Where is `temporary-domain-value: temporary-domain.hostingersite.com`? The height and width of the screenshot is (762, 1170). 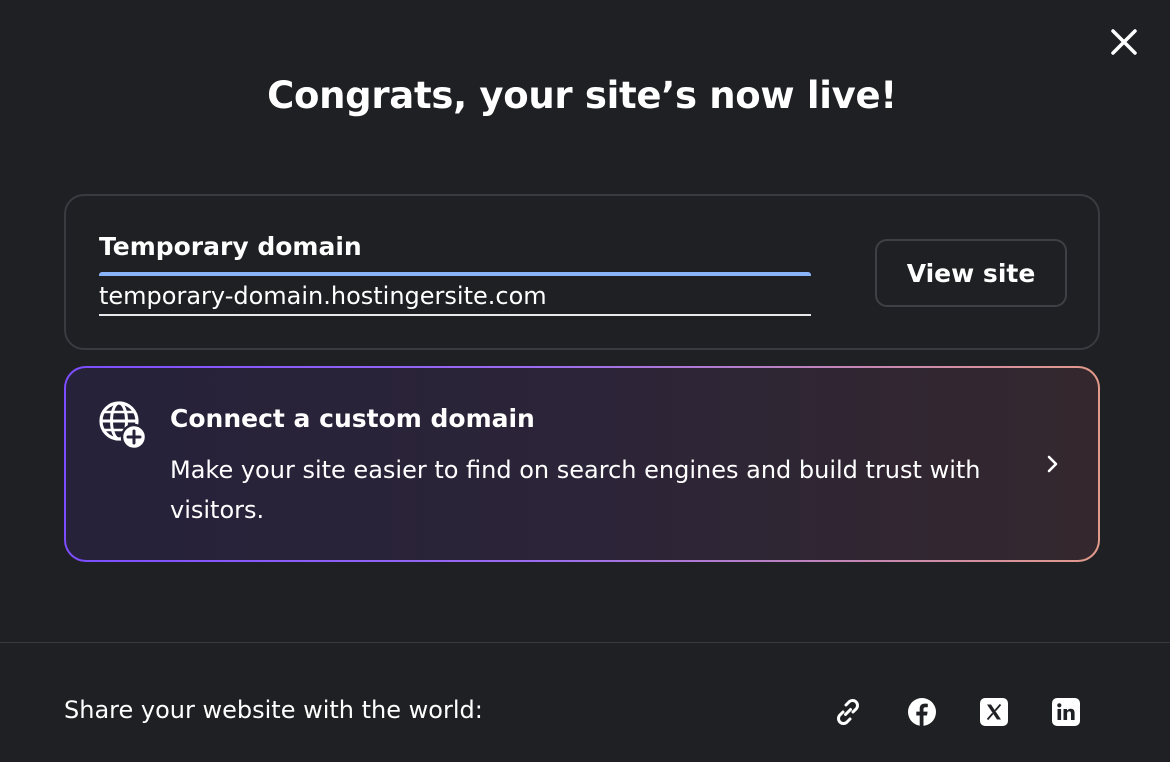 temporary-domain-value: temporary-domain.hostingersite.com is located at coordinates (323, 296).